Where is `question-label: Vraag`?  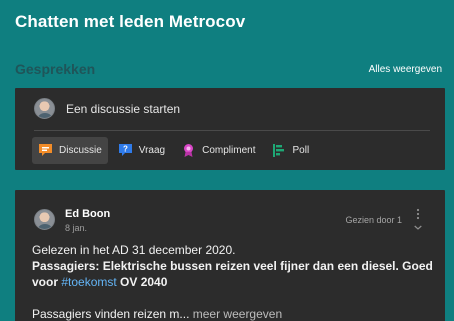 question-label: Vraag is located at coordinates (152, 150).